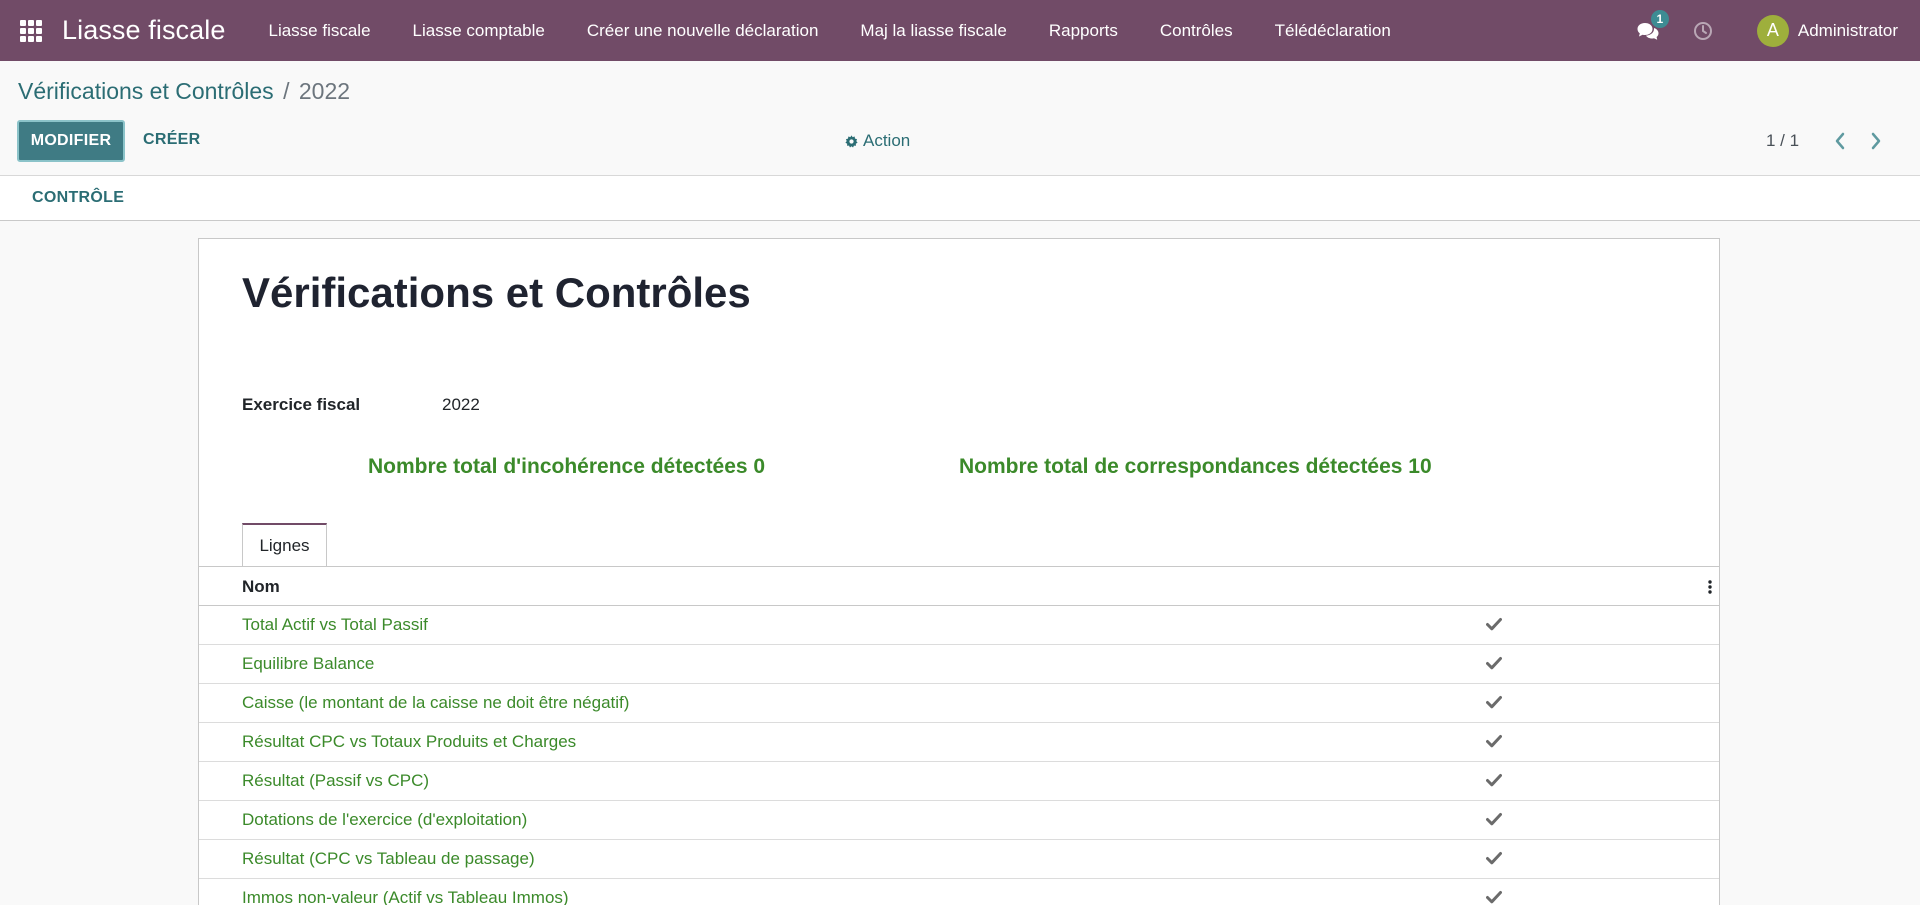 The height and width of the screenshot is (905, 1920). What do you see at coordinates (172, 140) in the screenshot?
I see `create-button: CRÉER` at bounding box center [172, 140].